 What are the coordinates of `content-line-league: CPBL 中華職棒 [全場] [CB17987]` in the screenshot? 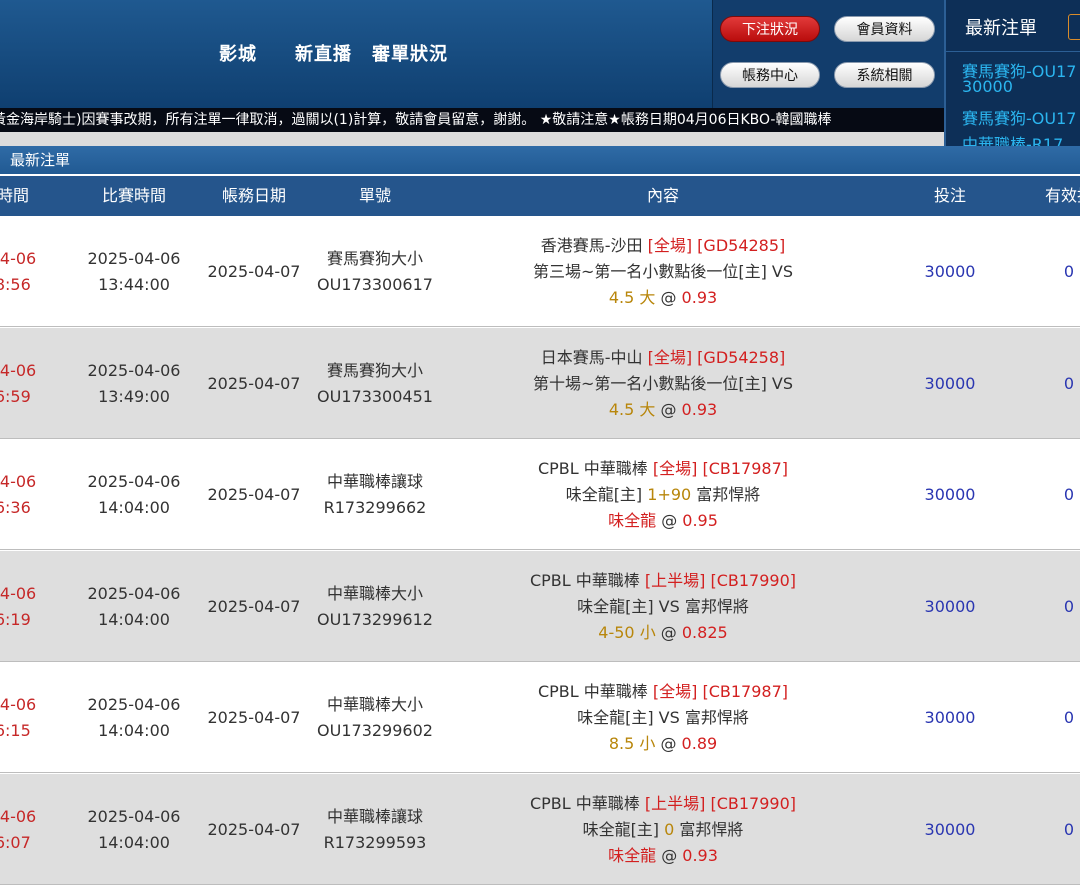 It's located at (663, 692).